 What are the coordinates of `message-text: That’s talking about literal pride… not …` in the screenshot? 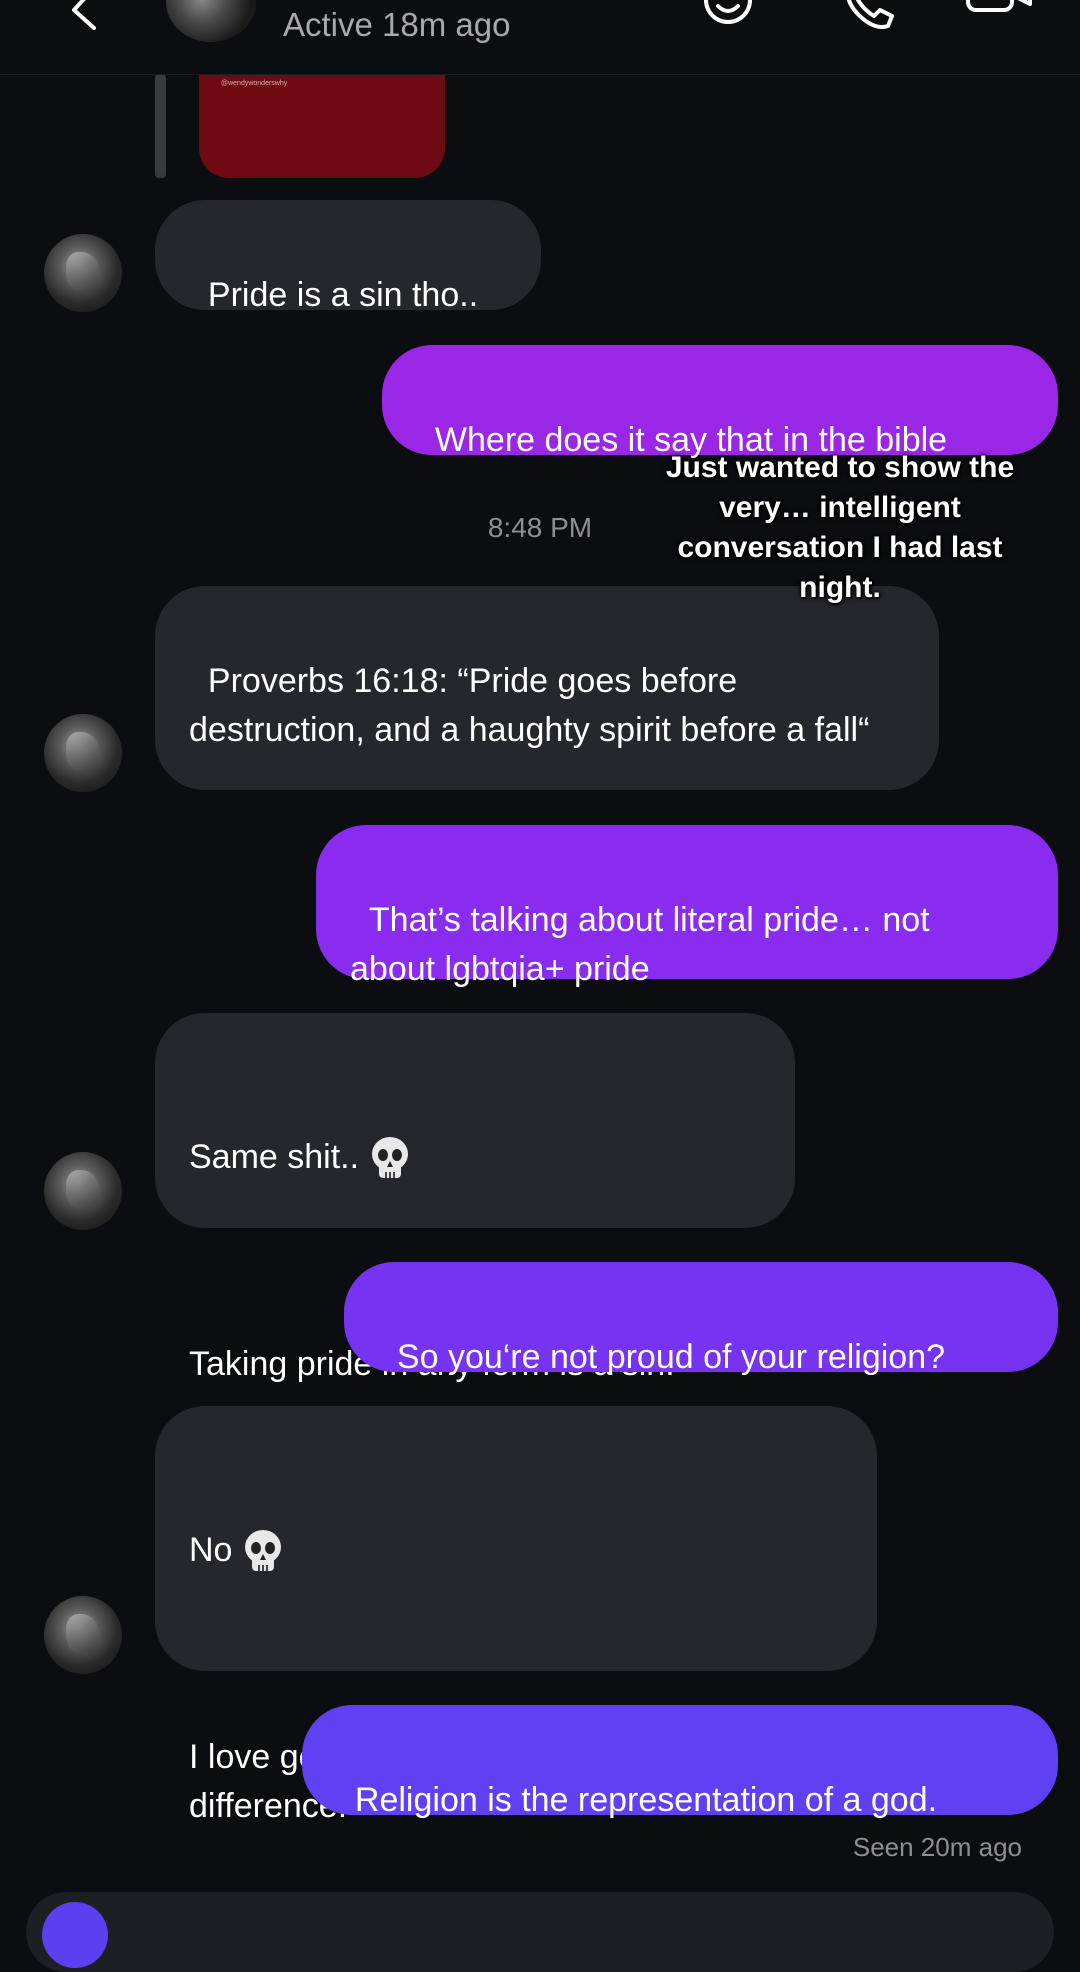 It's located at (645, 944).